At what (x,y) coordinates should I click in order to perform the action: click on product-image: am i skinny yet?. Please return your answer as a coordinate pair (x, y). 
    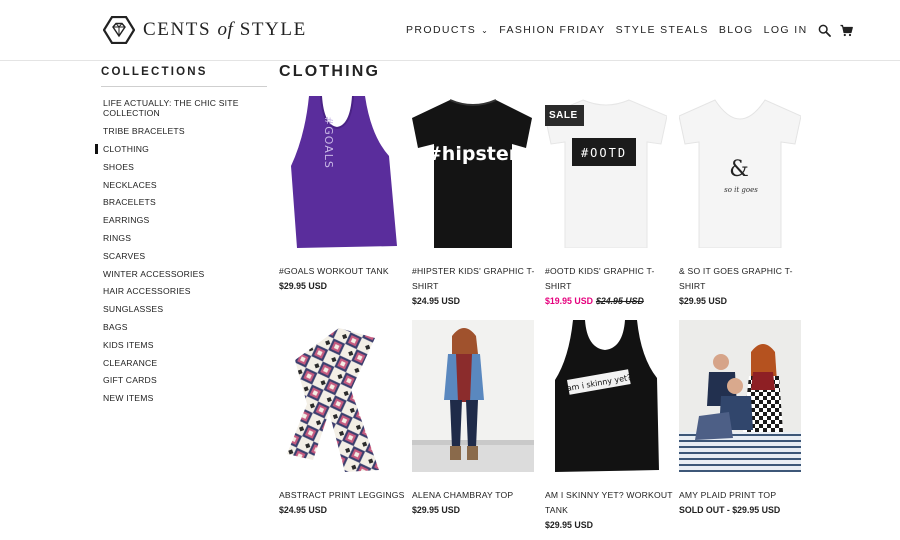
    Looking at the image, I should click on (606, 396).